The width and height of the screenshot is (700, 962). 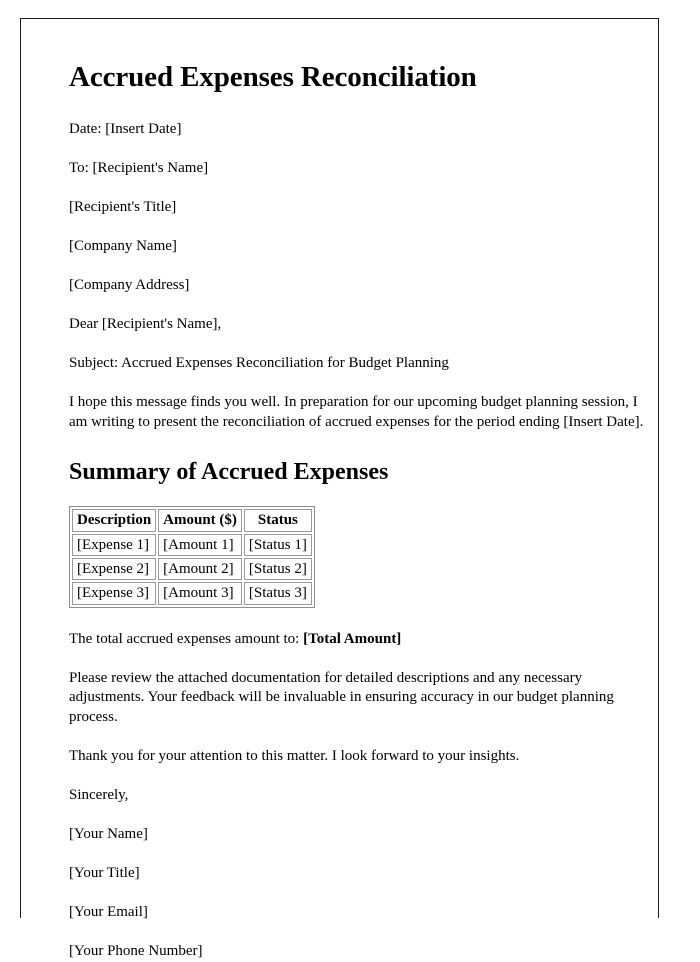 What do you see at coordinates (123, 246) in the screenshot?
I see `company-name-line: [Company Name]` at bounding box center [123, 246].